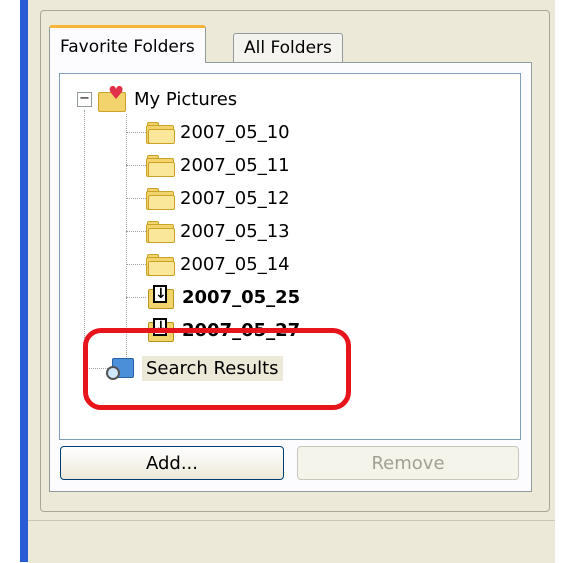  Describe the element at coordinates (186, 99) in the screenshot. I see `tree-item-label: My Pictures` at that location.